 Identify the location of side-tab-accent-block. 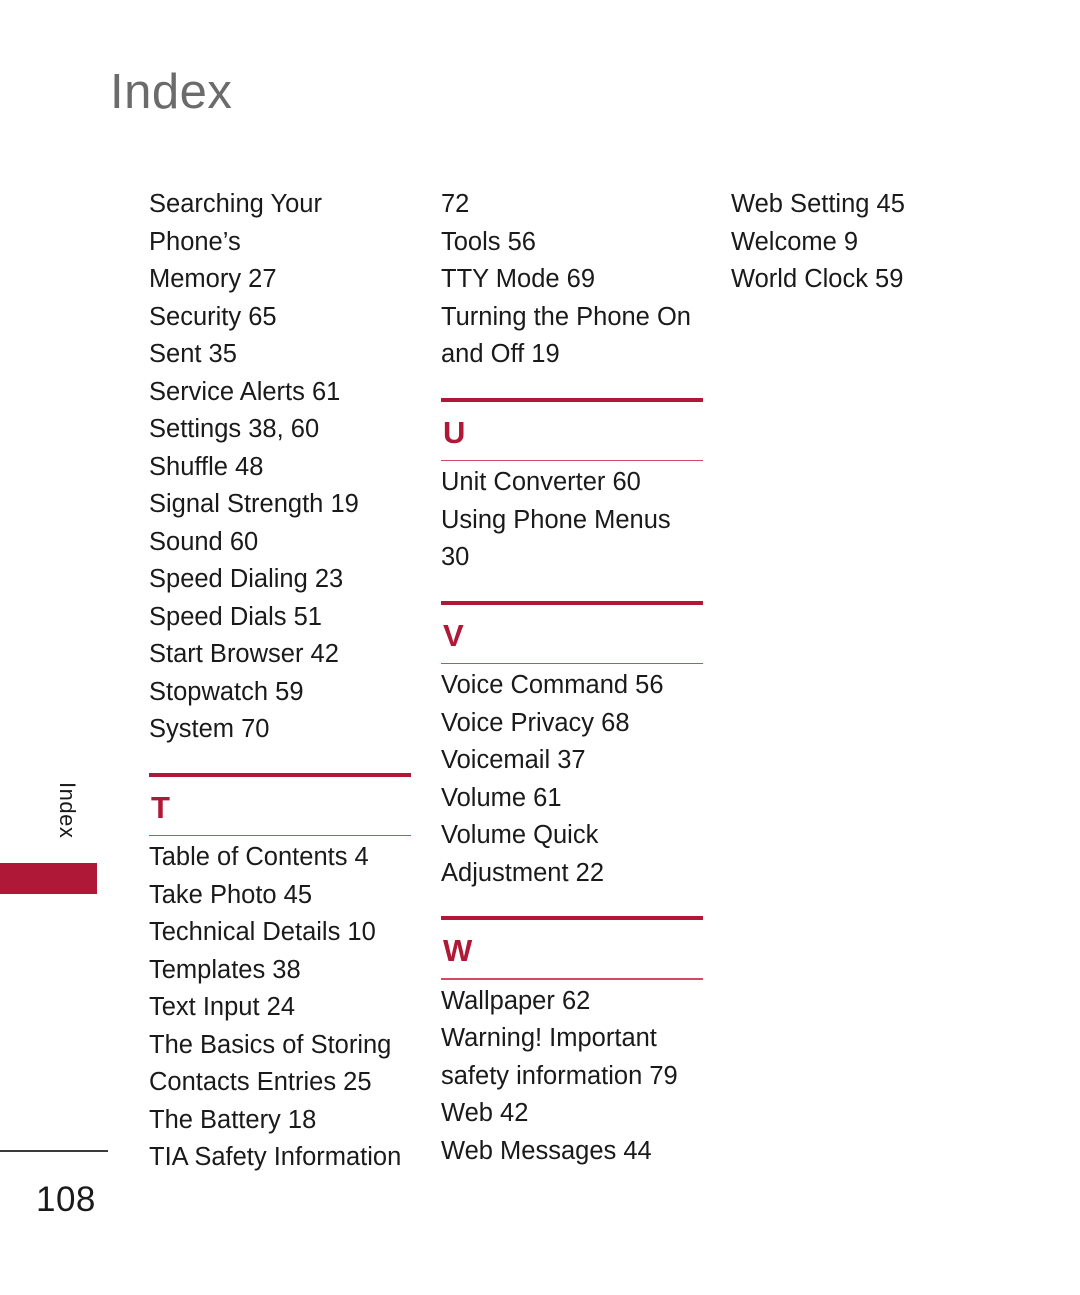
(48, 878).